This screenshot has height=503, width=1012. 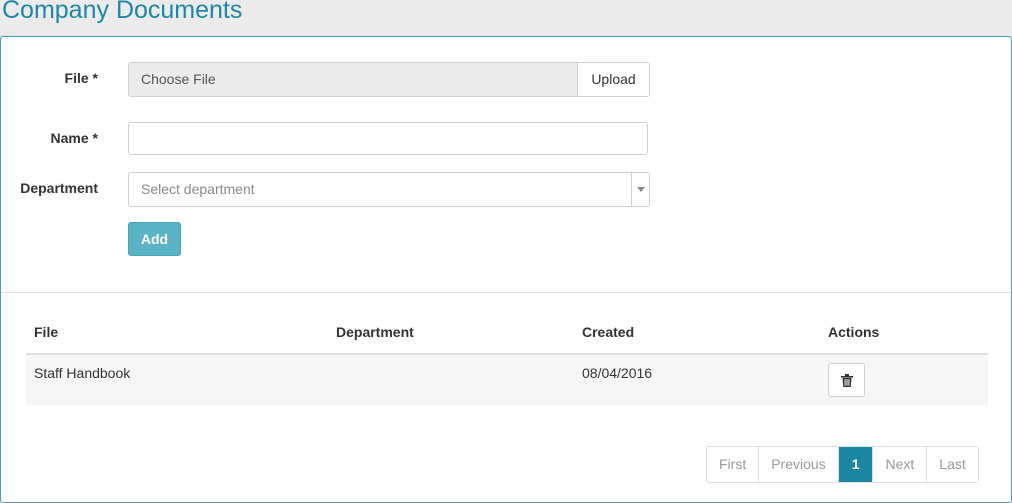 I want to click on department-placeholder: Select department, so click(x=198, y=189).